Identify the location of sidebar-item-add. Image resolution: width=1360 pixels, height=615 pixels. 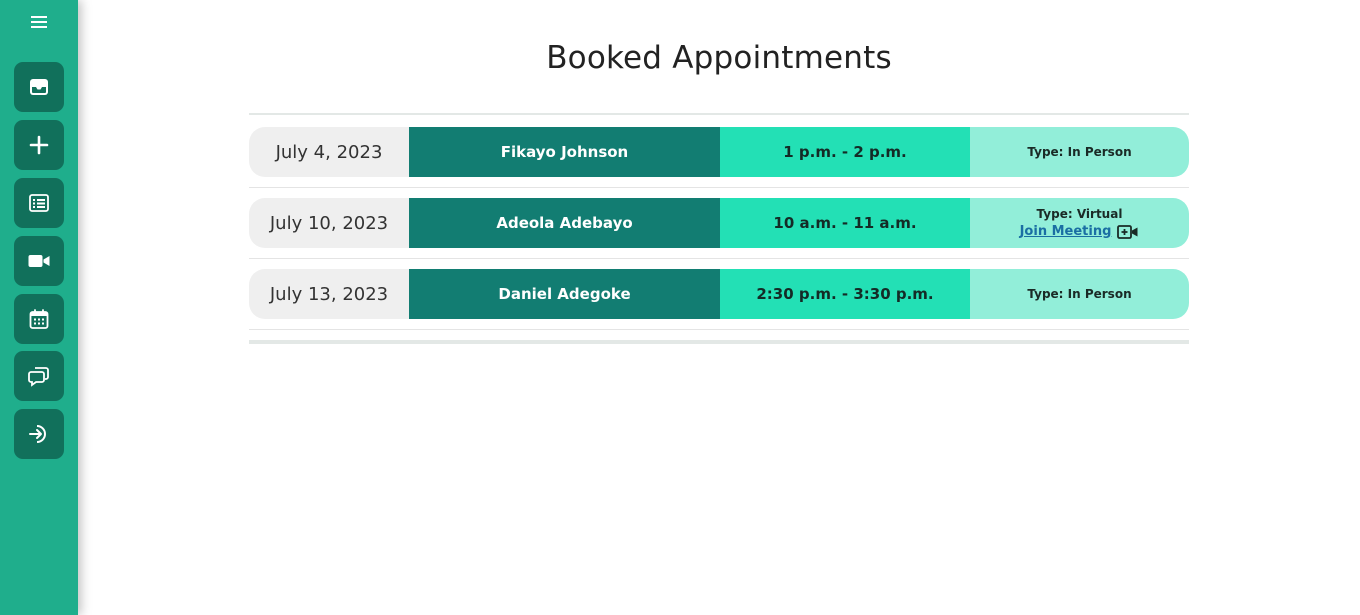
(39, 145).